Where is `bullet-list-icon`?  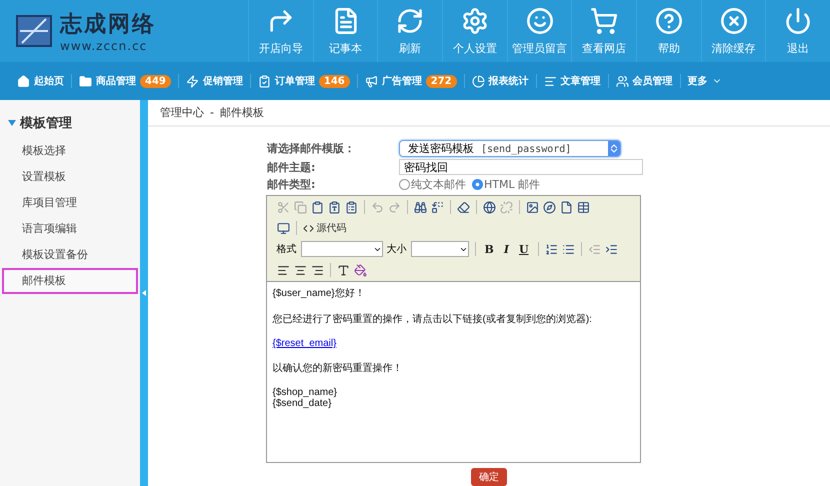 bullet-list-icon is located at coordinates (568, 249).